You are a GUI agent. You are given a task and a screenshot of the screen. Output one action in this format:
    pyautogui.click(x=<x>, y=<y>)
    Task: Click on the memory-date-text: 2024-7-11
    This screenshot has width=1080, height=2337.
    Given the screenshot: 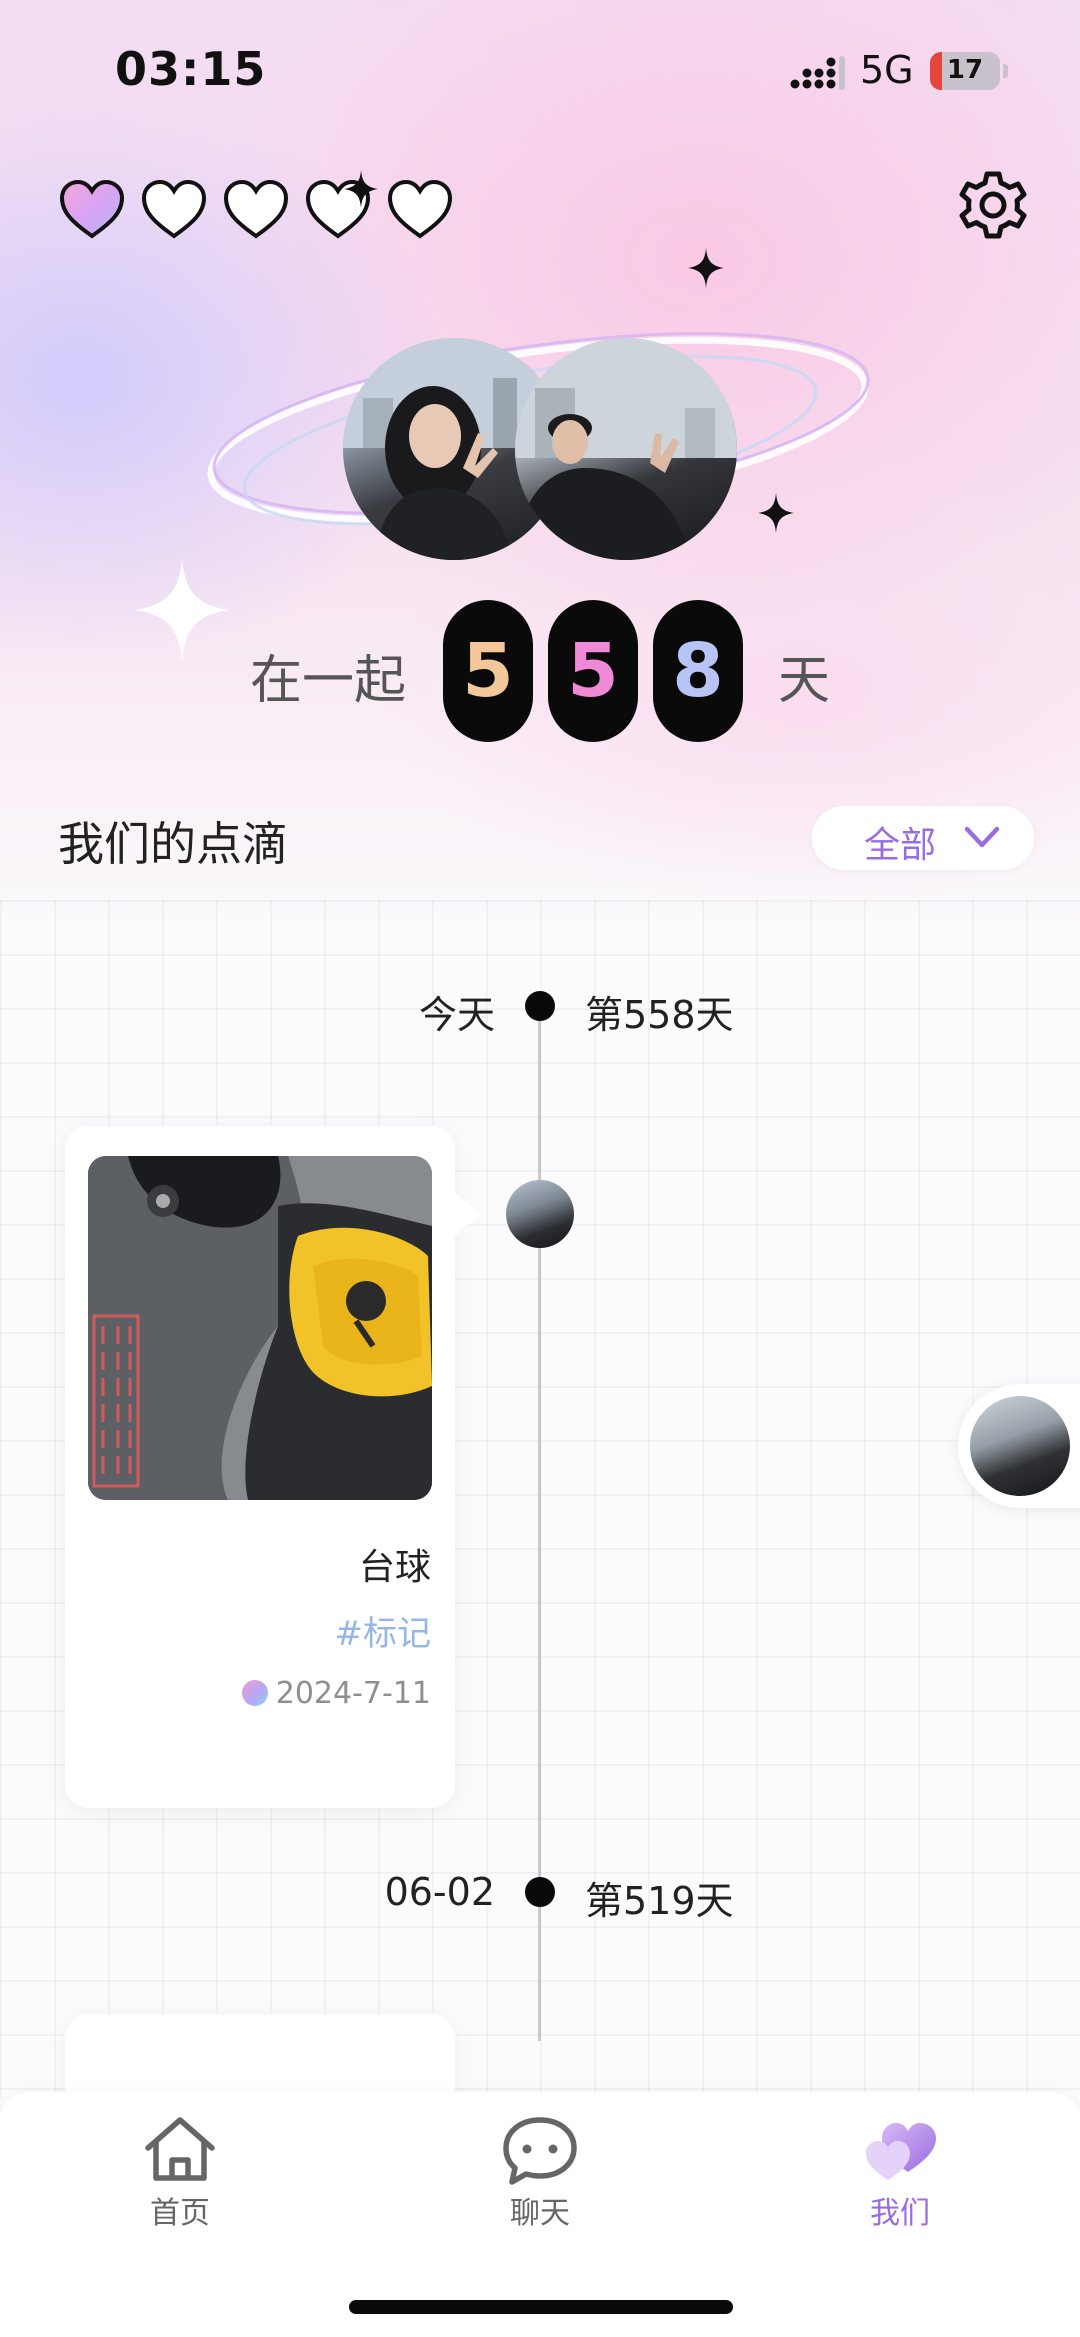 What is the action you would take?
    pyautogui.click(x=353, y=1693)
    